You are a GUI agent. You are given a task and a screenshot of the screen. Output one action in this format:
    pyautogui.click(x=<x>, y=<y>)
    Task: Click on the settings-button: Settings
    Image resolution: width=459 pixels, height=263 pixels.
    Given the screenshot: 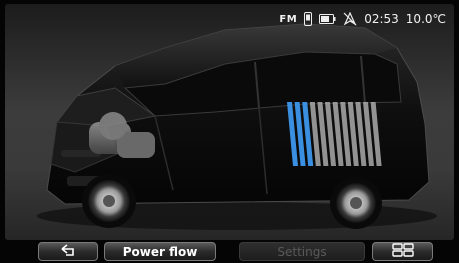 What is the action you would take?
    pyautogui.click(x=302, y=251)
    